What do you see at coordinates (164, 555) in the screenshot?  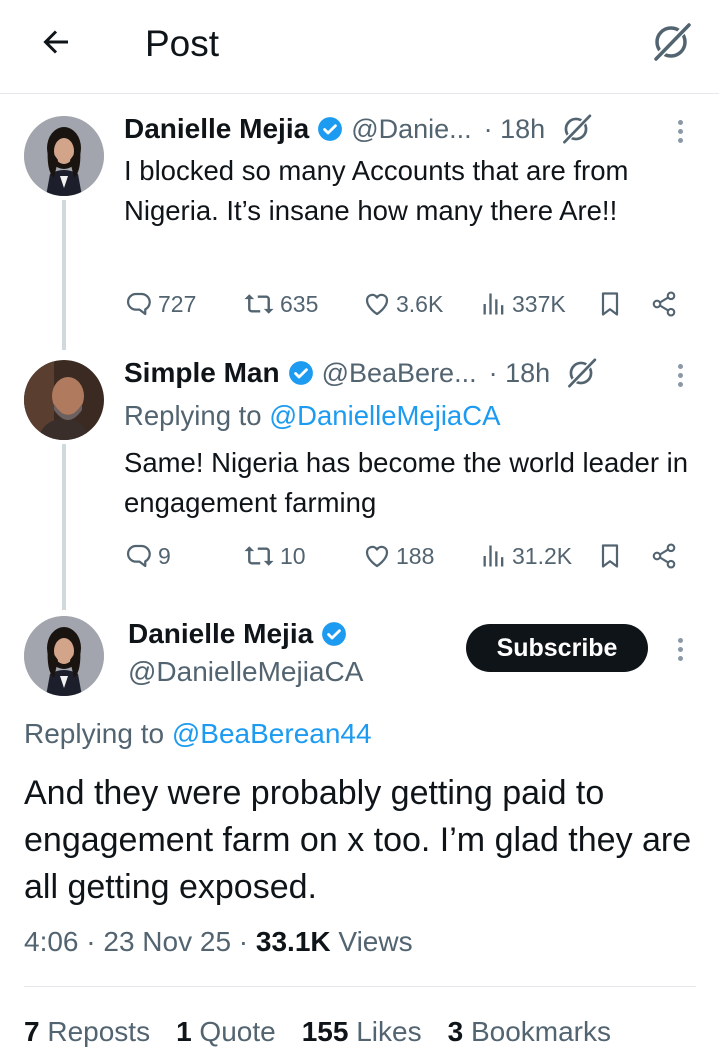 I see `reply-count: 9` at bounding box center [164, 555].